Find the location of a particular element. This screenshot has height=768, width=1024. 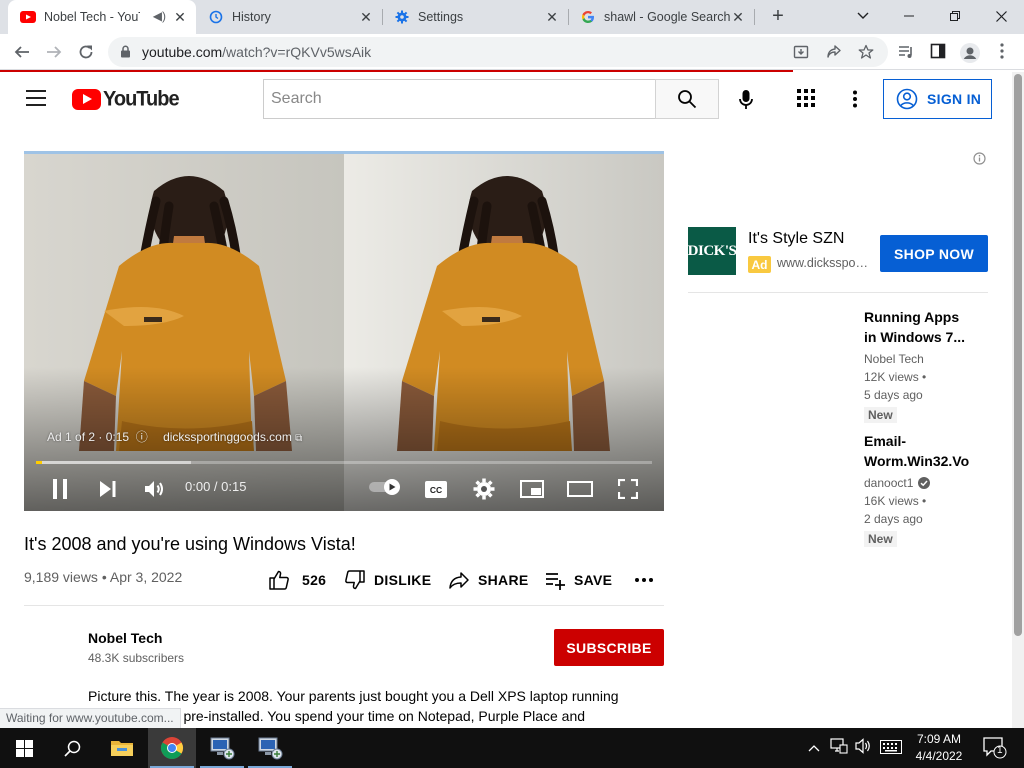

autoplay-toggle is located at coordinates (385, 487).